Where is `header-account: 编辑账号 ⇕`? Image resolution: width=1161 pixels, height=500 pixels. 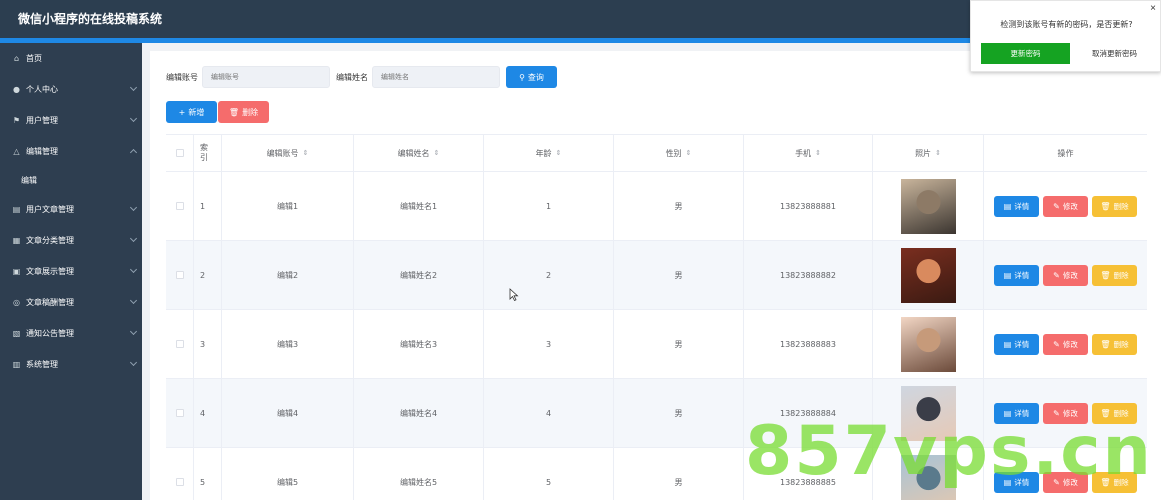
header-account: 编辑账号 ⇕ is located at coordinates (288, 153).